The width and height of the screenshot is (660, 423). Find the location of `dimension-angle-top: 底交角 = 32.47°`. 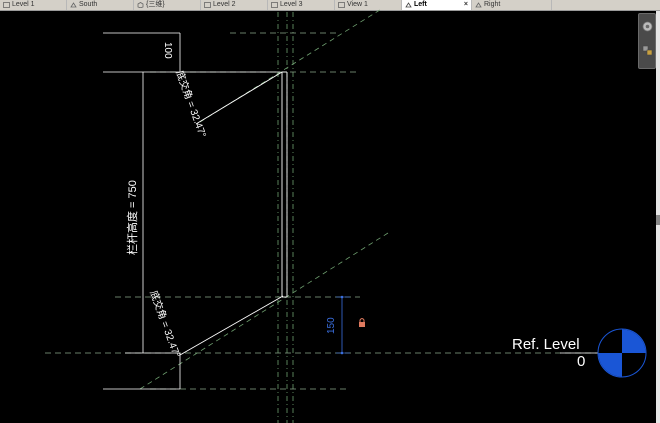

dimension-angle-top: 底交角 = 32.47° is located at coordinates (191, 104).